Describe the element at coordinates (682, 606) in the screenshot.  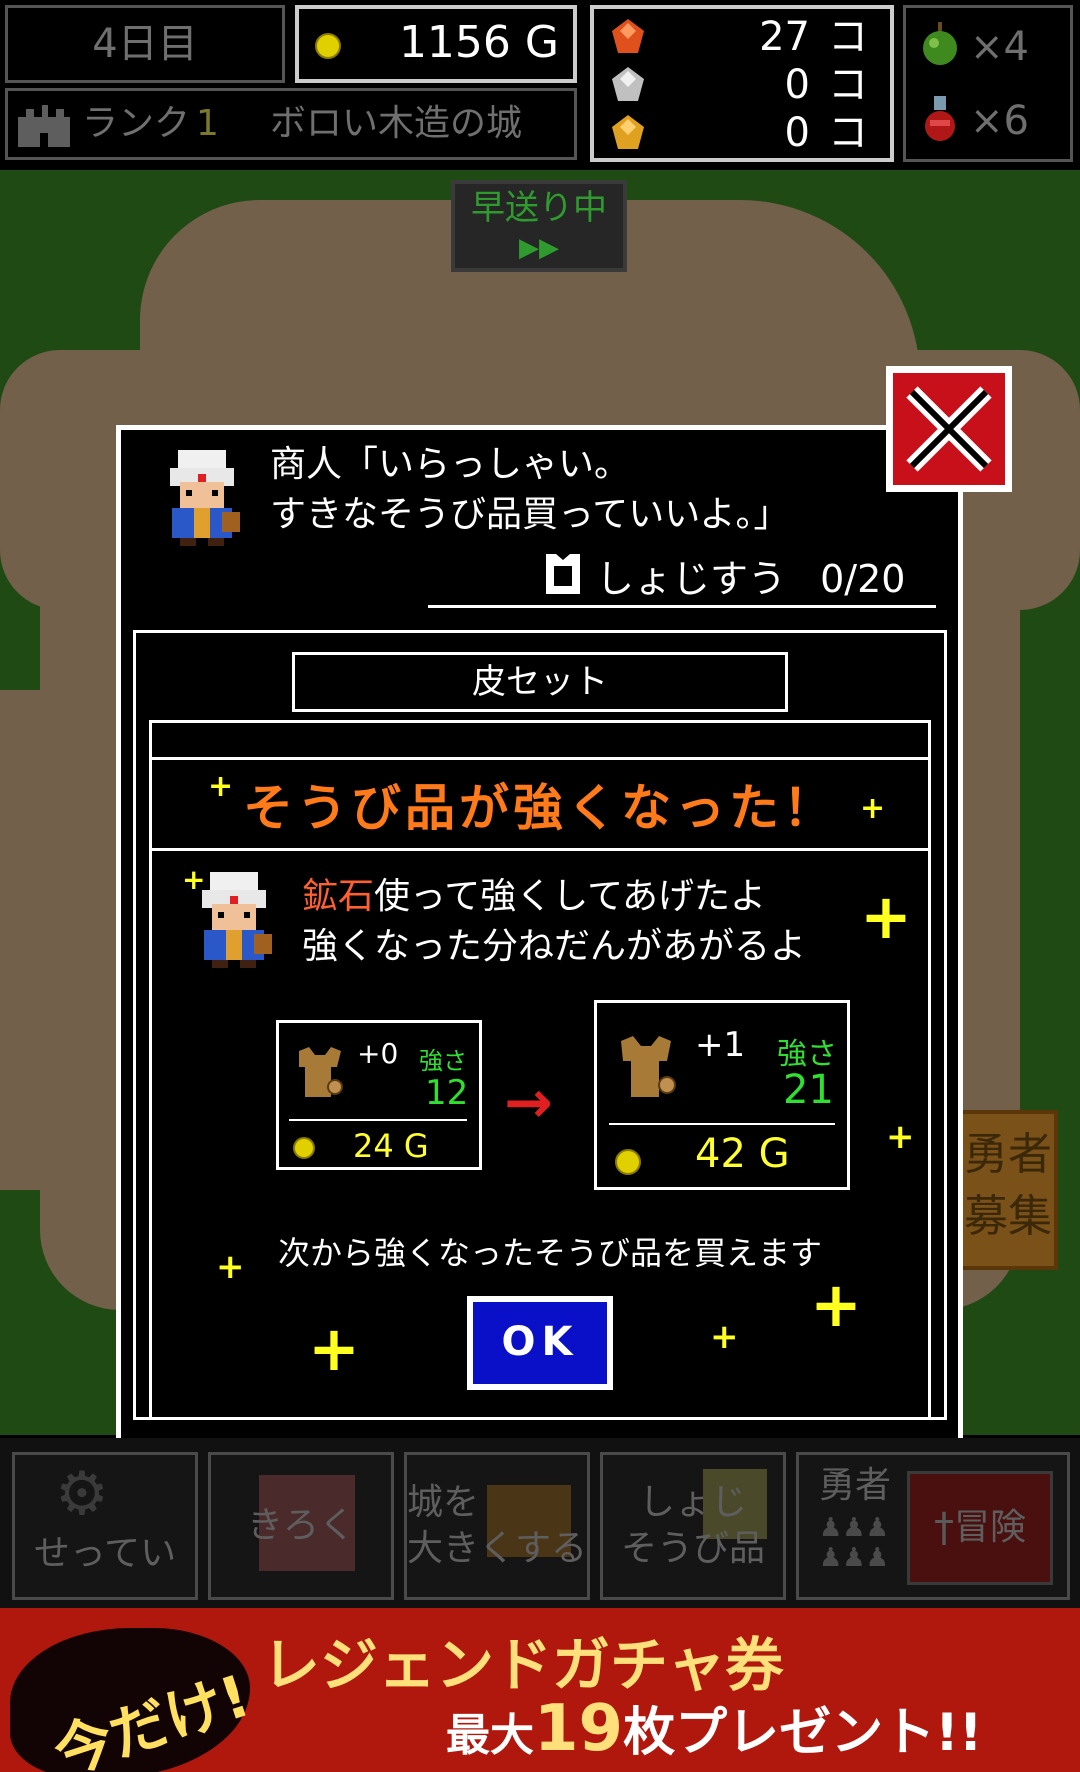
I see `divider` at that location.